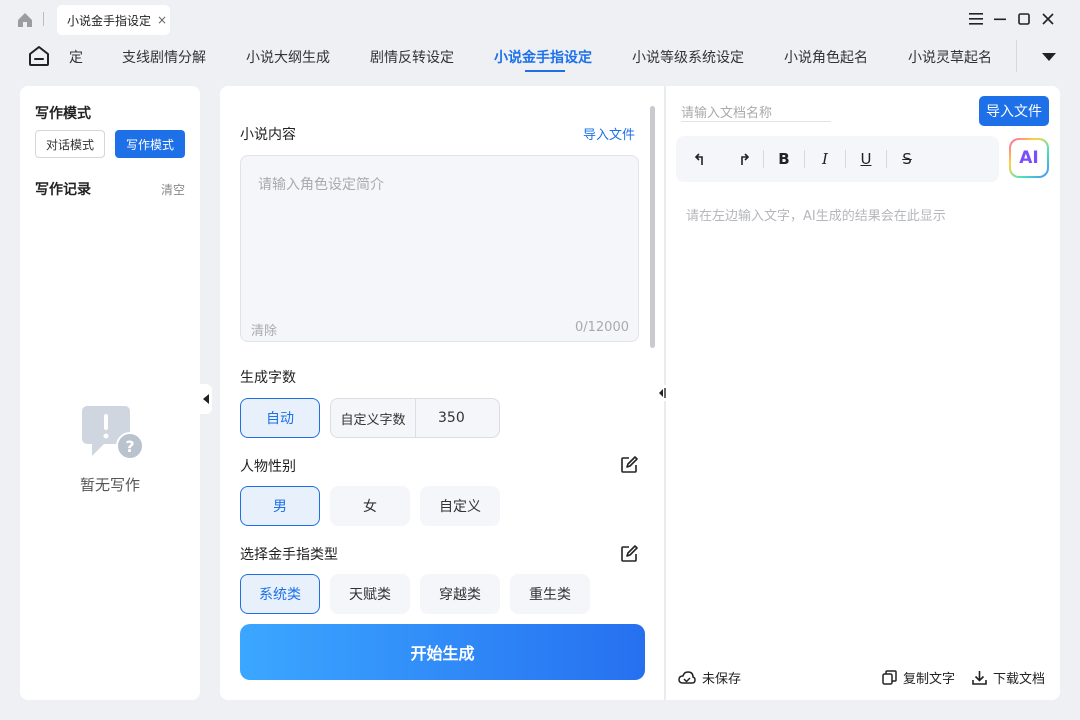  I want to click on gender-custom-option: 自定义, so click(460, 506).